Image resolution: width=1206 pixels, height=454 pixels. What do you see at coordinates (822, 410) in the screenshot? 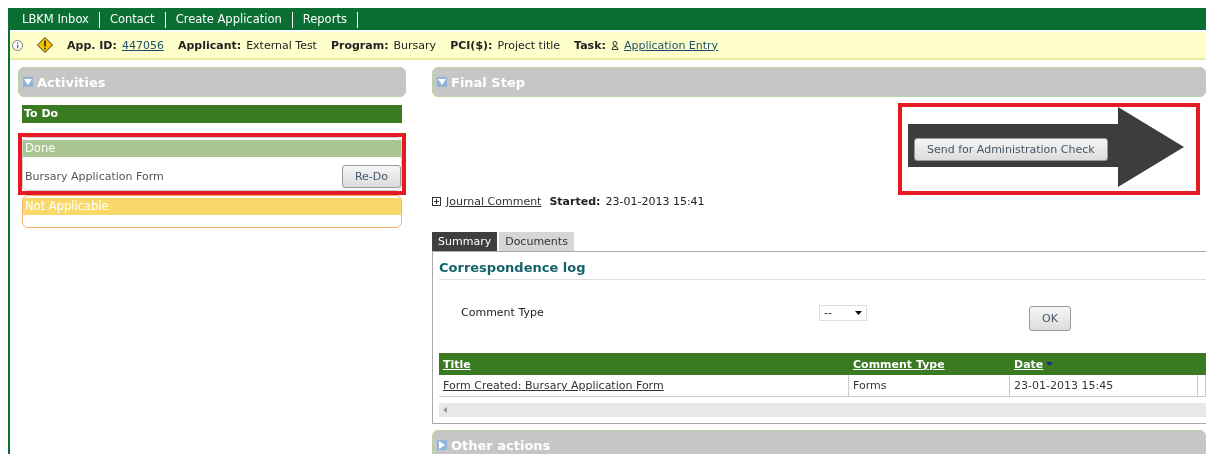
I see `horizontal-scrollbar` at bounding box center [822, 410].